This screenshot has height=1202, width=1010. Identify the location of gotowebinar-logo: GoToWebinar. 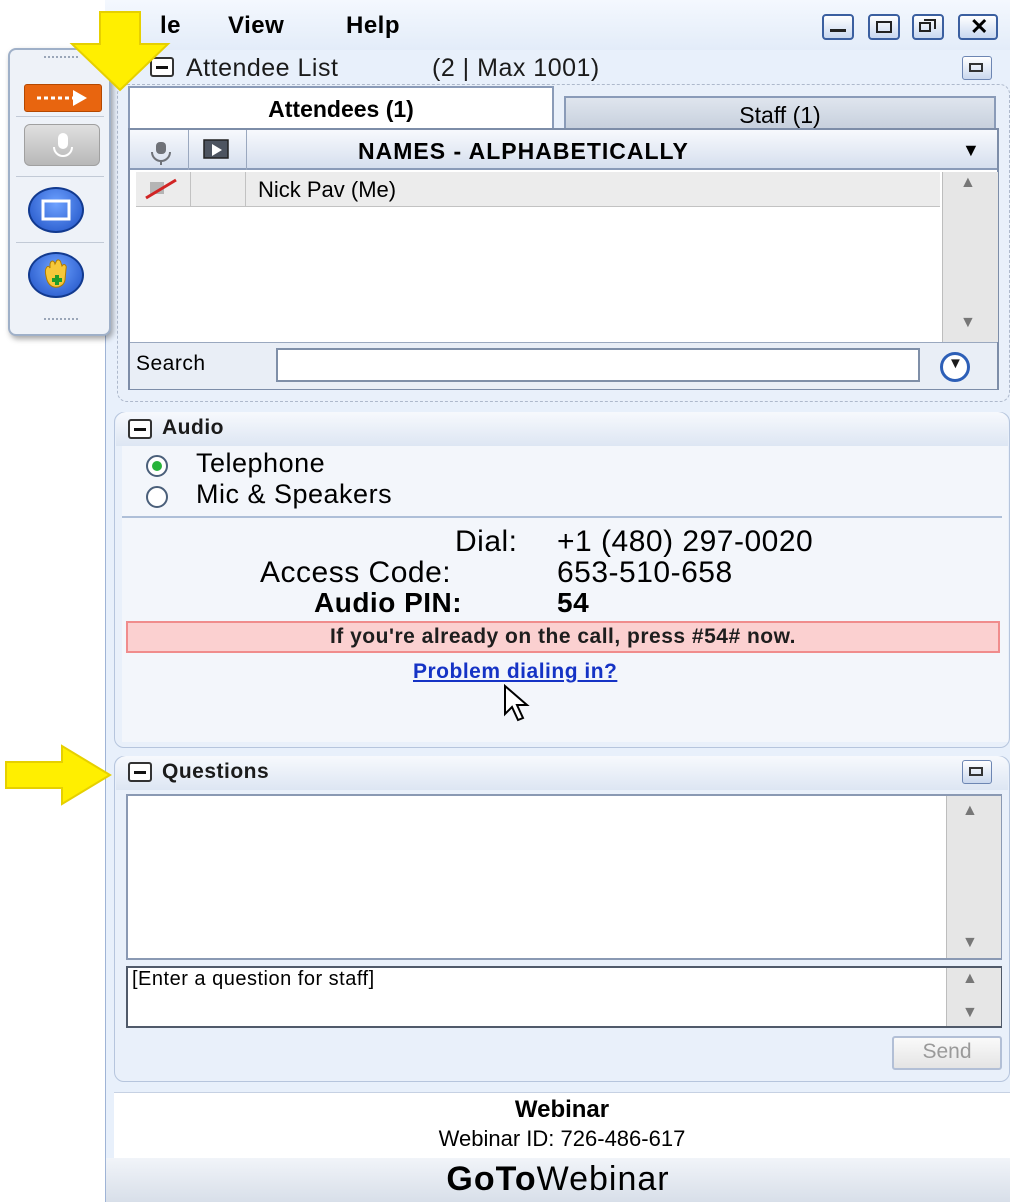
(558, 1179).